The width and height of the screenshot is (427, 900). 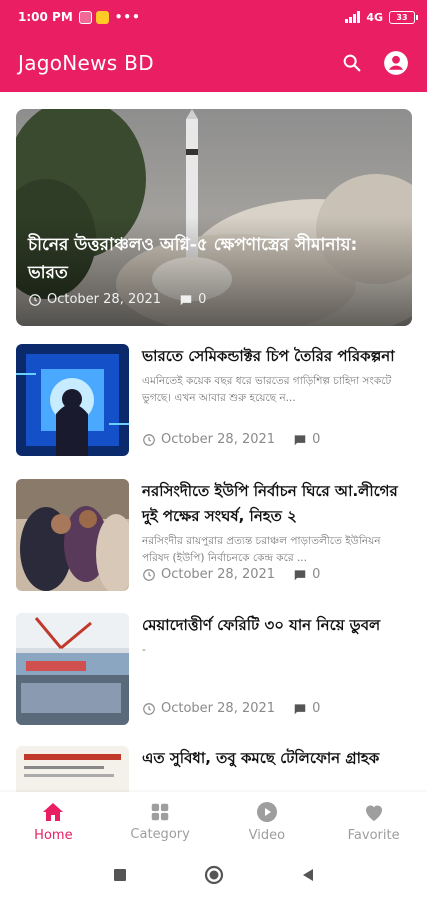 I want to click on article-card: এত সুবিধা, তবু কমছে টেলিফোন গ্রাহক, so click(x=214, y=769).